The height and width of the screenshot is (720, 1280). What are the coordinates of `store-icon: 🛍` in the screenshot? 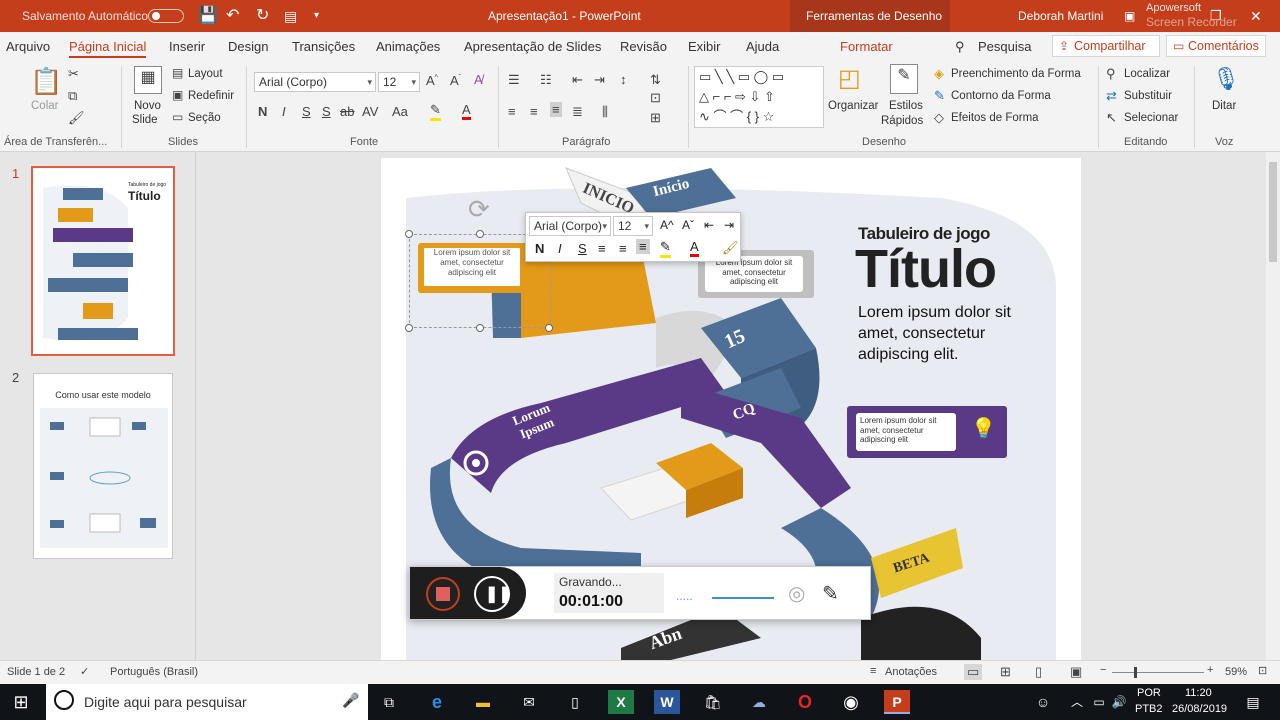 It's located at (713, 702).